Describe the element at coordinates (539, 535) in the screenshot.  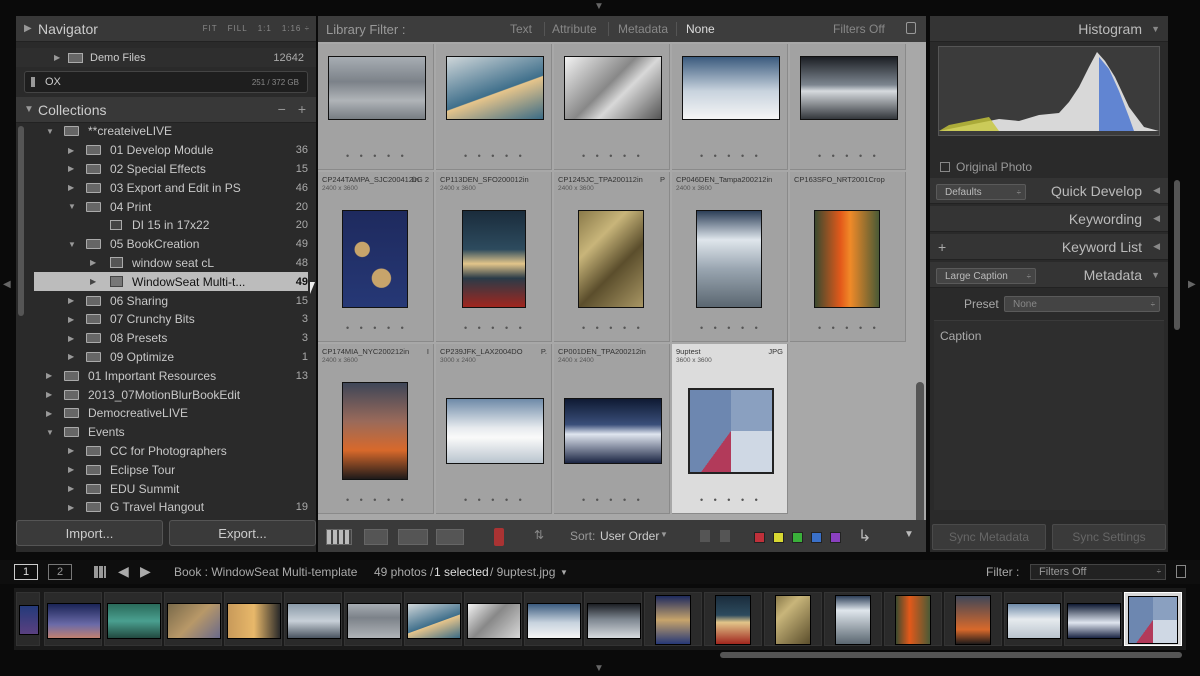
I see `sort-direction-icon: ⇅` at that location.